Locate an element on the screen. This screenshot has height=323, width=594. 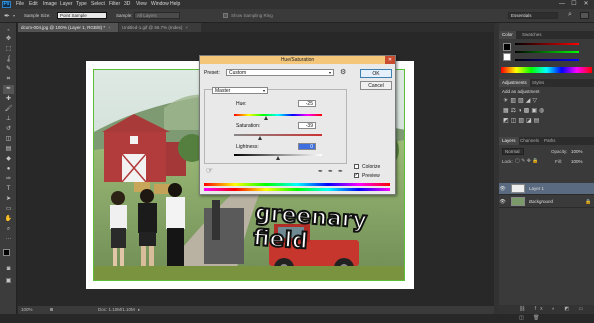
menu-edit: Edit is located at coordinates (33, 4).